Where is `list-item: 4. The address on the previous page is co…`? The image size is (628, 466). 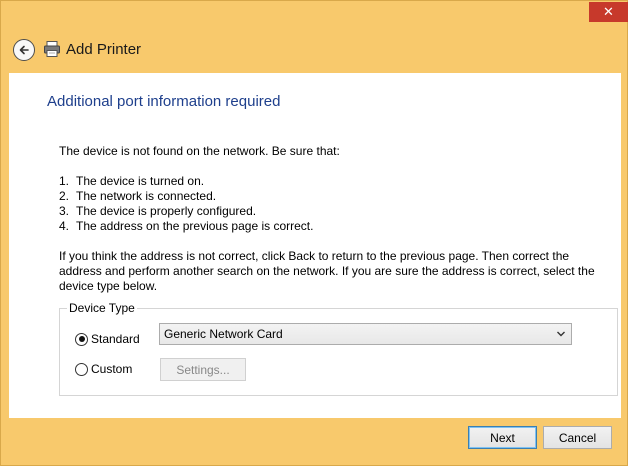 list-item: 4. The address on the previous page is co… is located at coordinates (186, 226).